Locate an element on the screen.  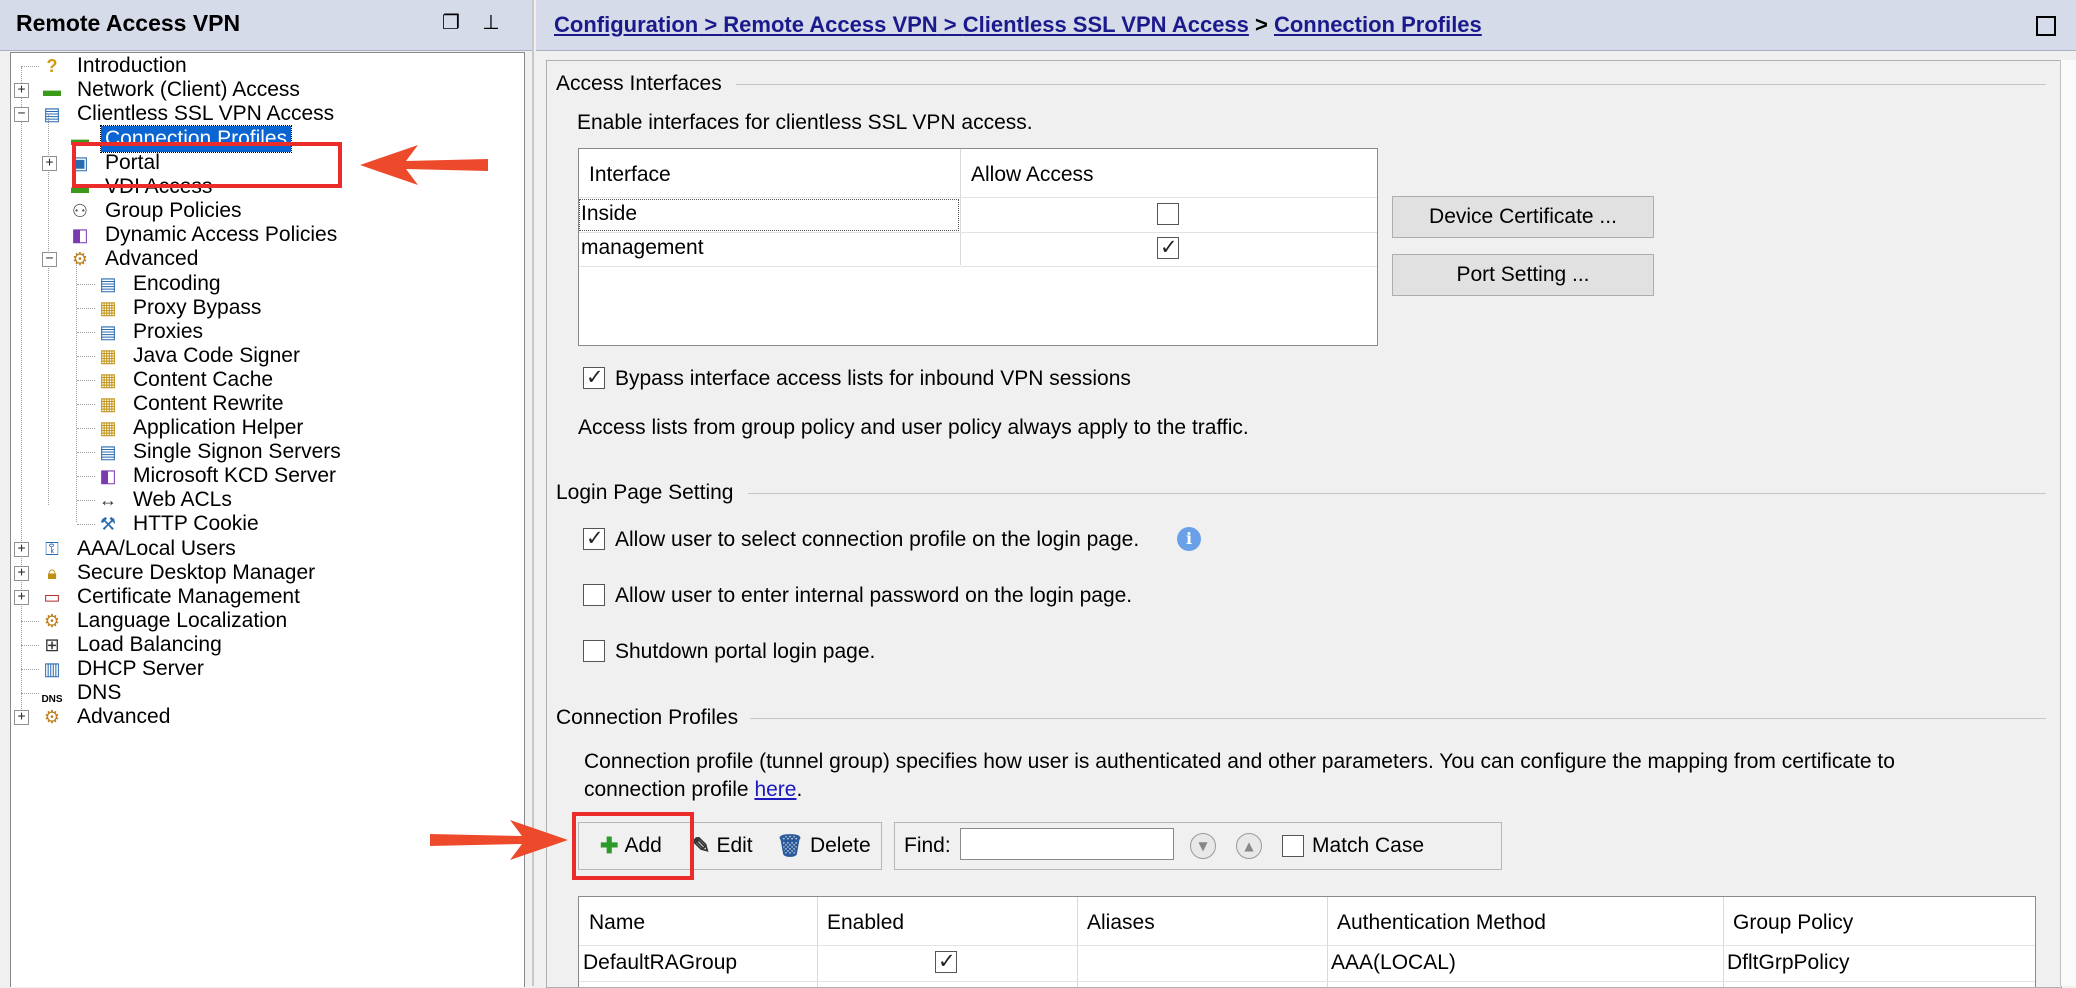
select-connection-profile-checkbox is located at coordinates (594, 538).